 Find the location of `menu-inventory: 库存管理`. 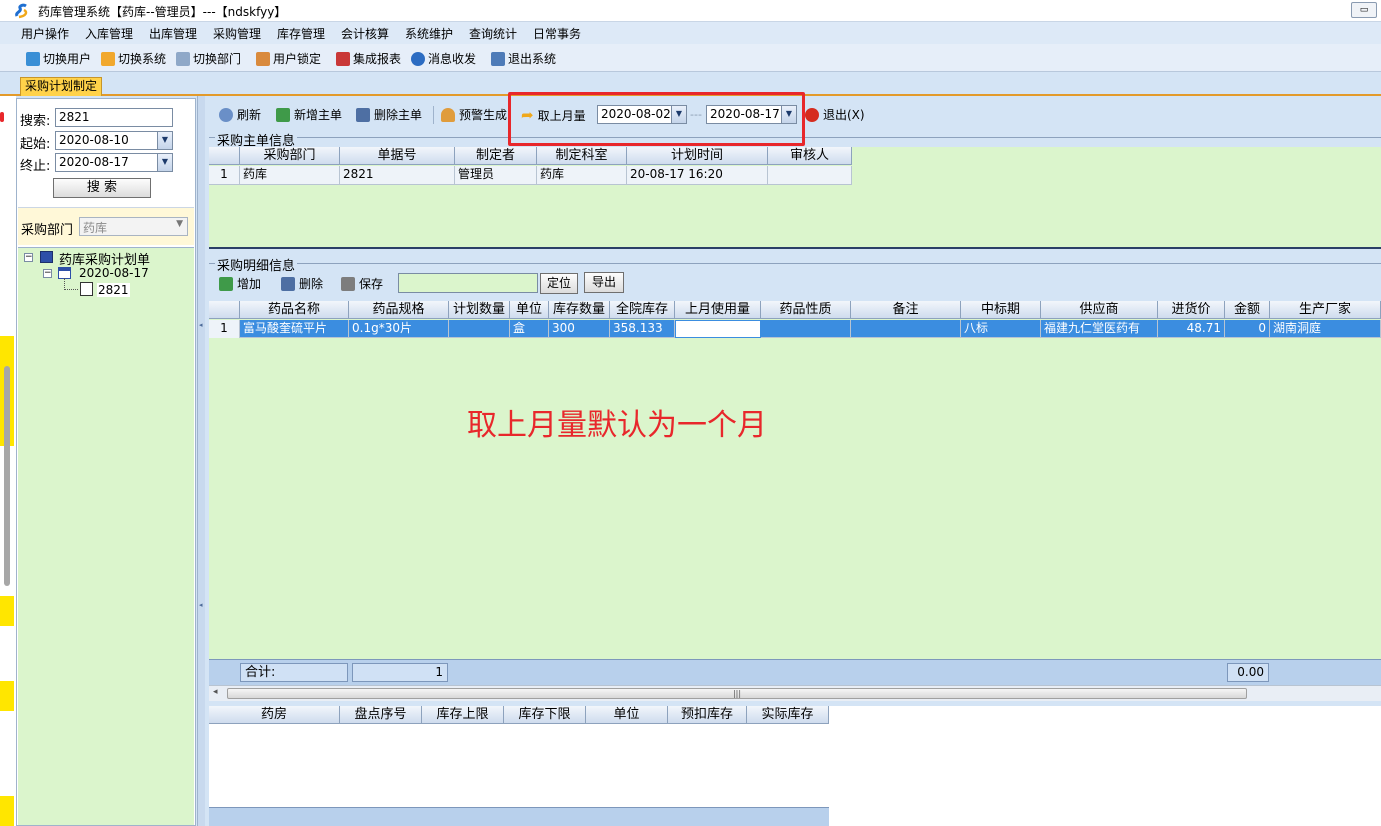

menu-inventory: 库存管理 is located at coordinates (301, 33).